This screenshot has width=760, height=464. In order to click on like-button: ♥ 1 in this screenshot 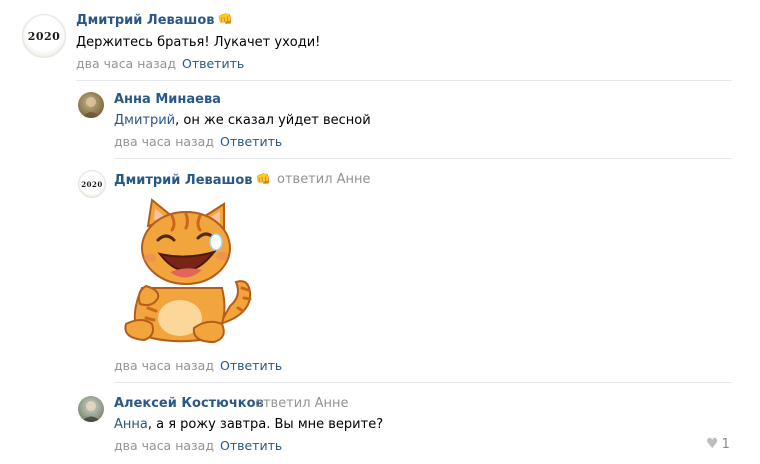, I will do `click(718, 444)`.